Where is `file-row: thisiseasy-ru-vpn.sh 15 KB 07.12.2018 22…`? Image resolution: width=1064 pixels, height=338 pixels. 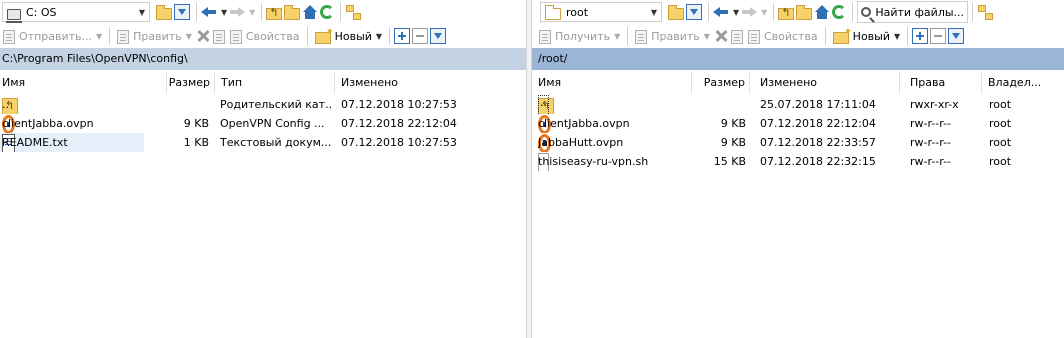 file-row: thisiseasy-ru-vpn.sh 15 KB 07.12.2018 22… is located at coordinates (798, 161).